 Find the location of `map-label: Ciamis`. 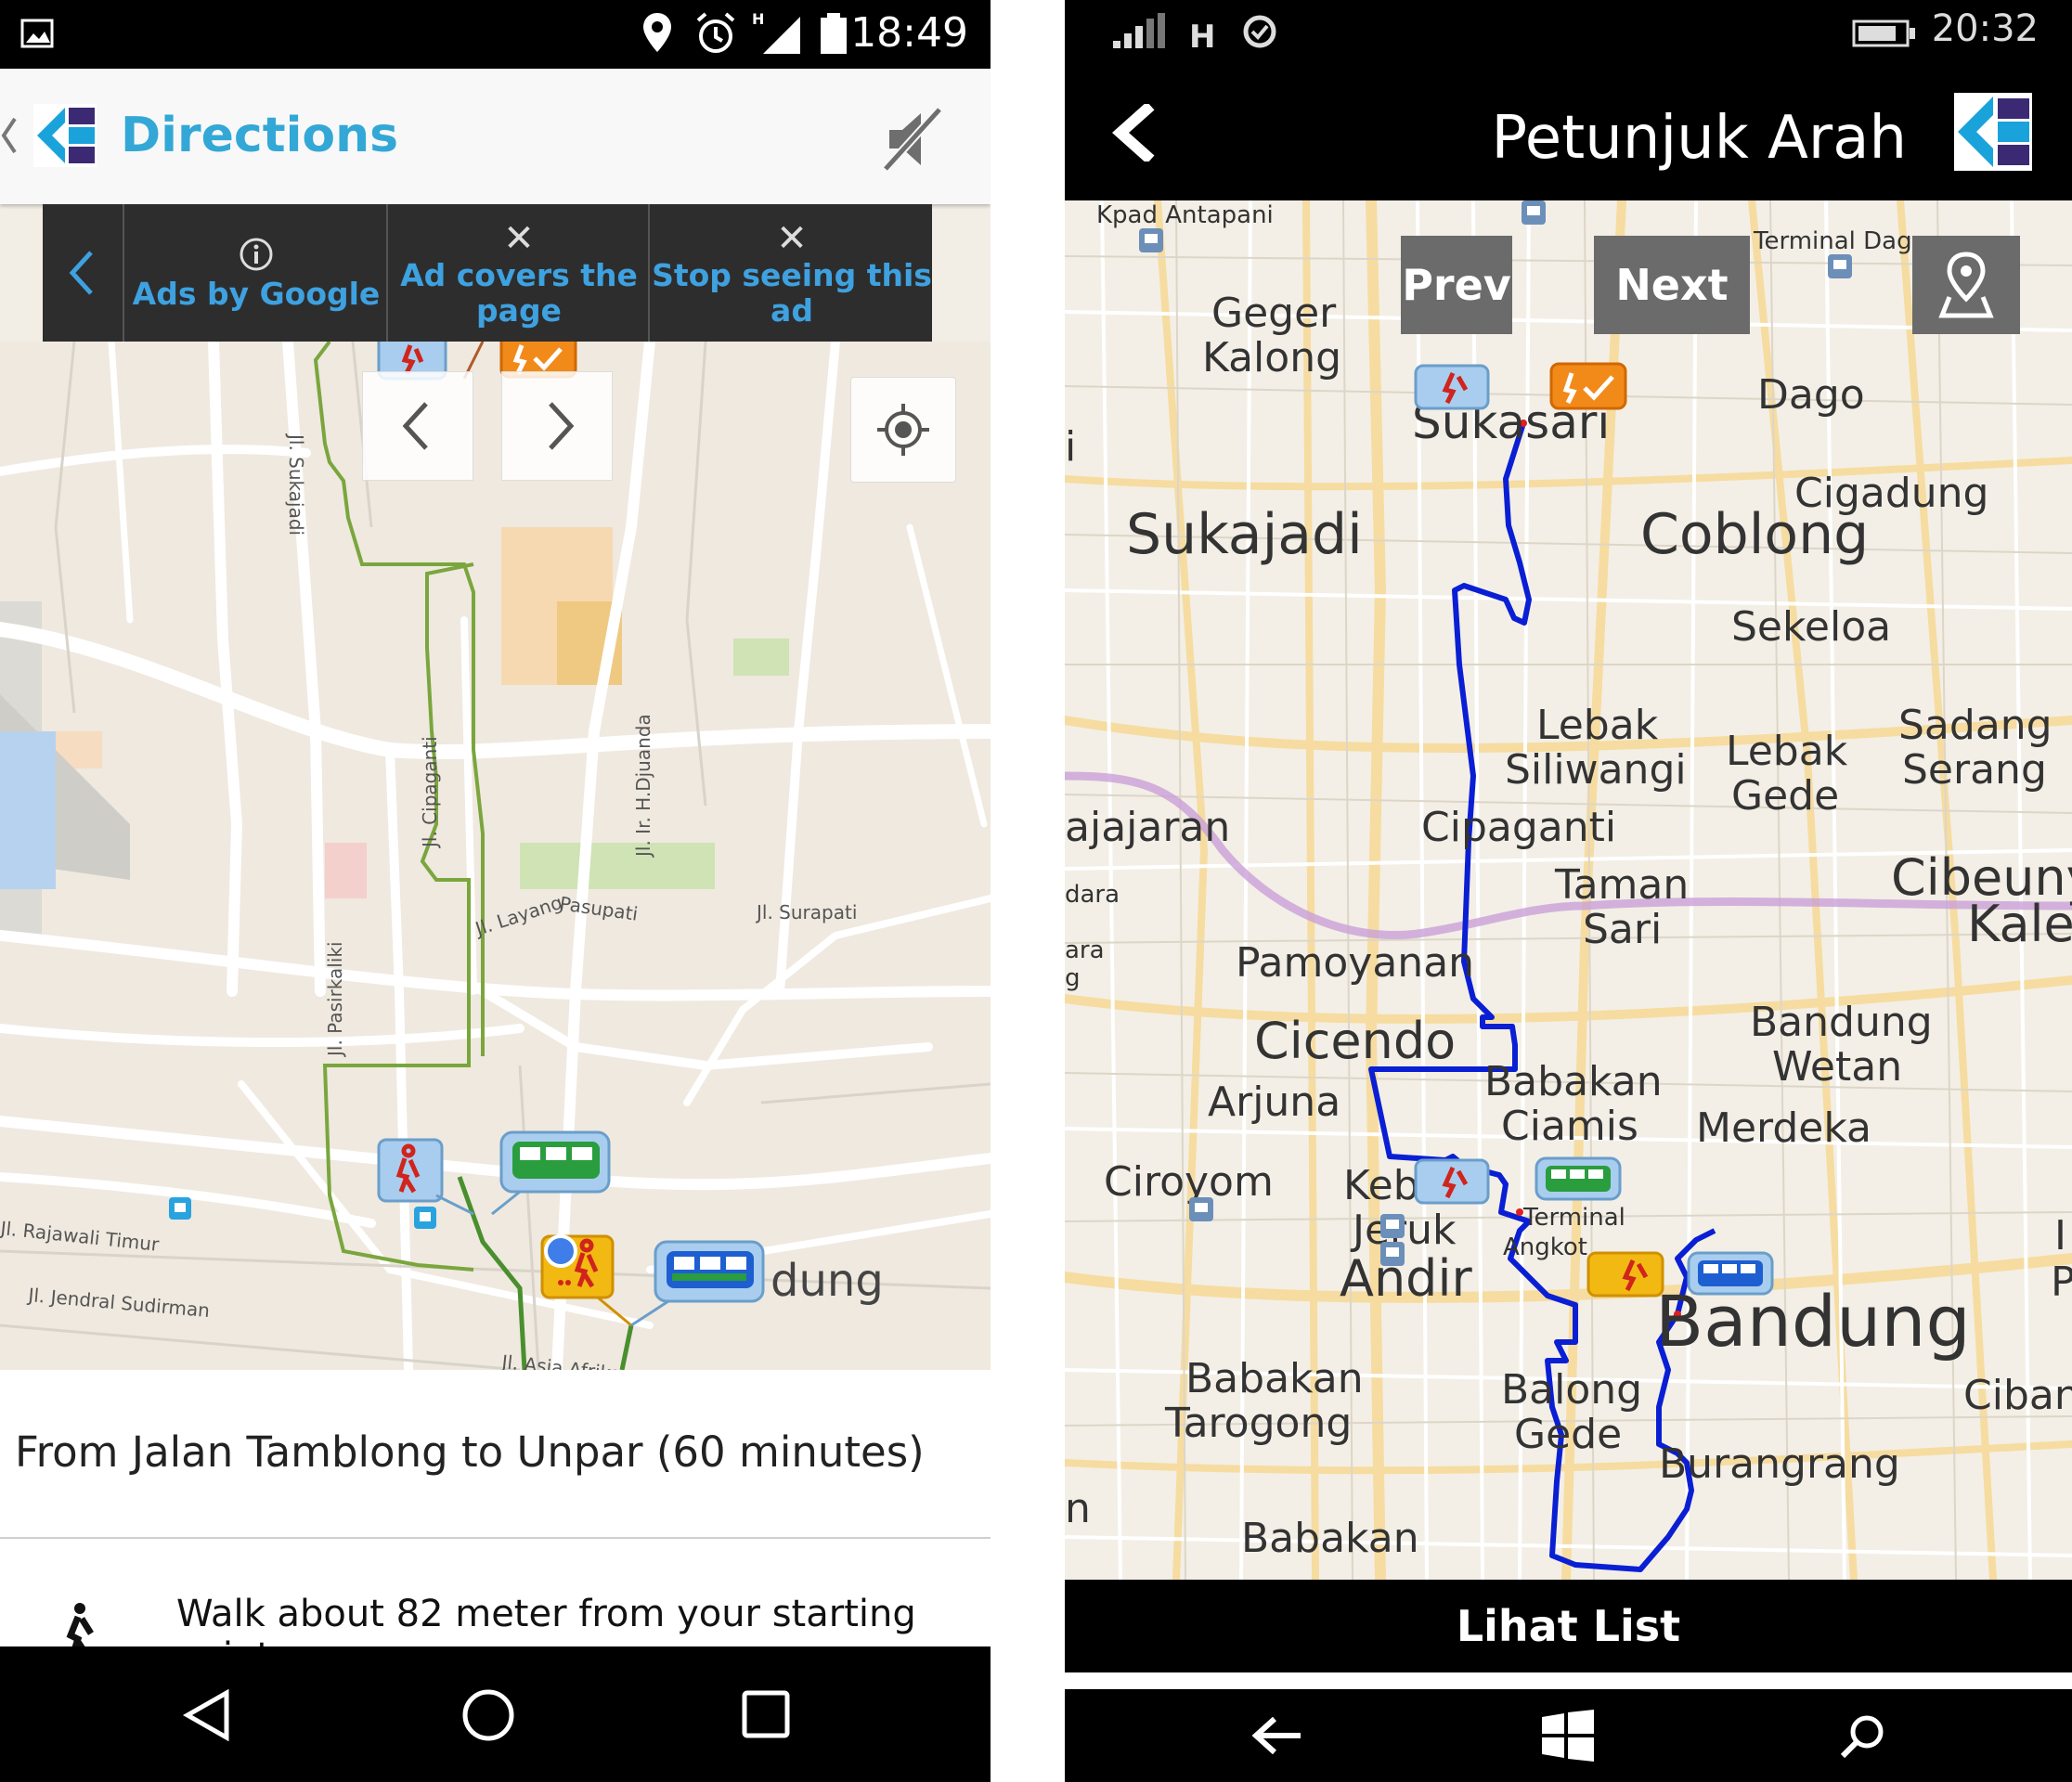

map-label: Ciamis is located at coordinates (1569, 1126).